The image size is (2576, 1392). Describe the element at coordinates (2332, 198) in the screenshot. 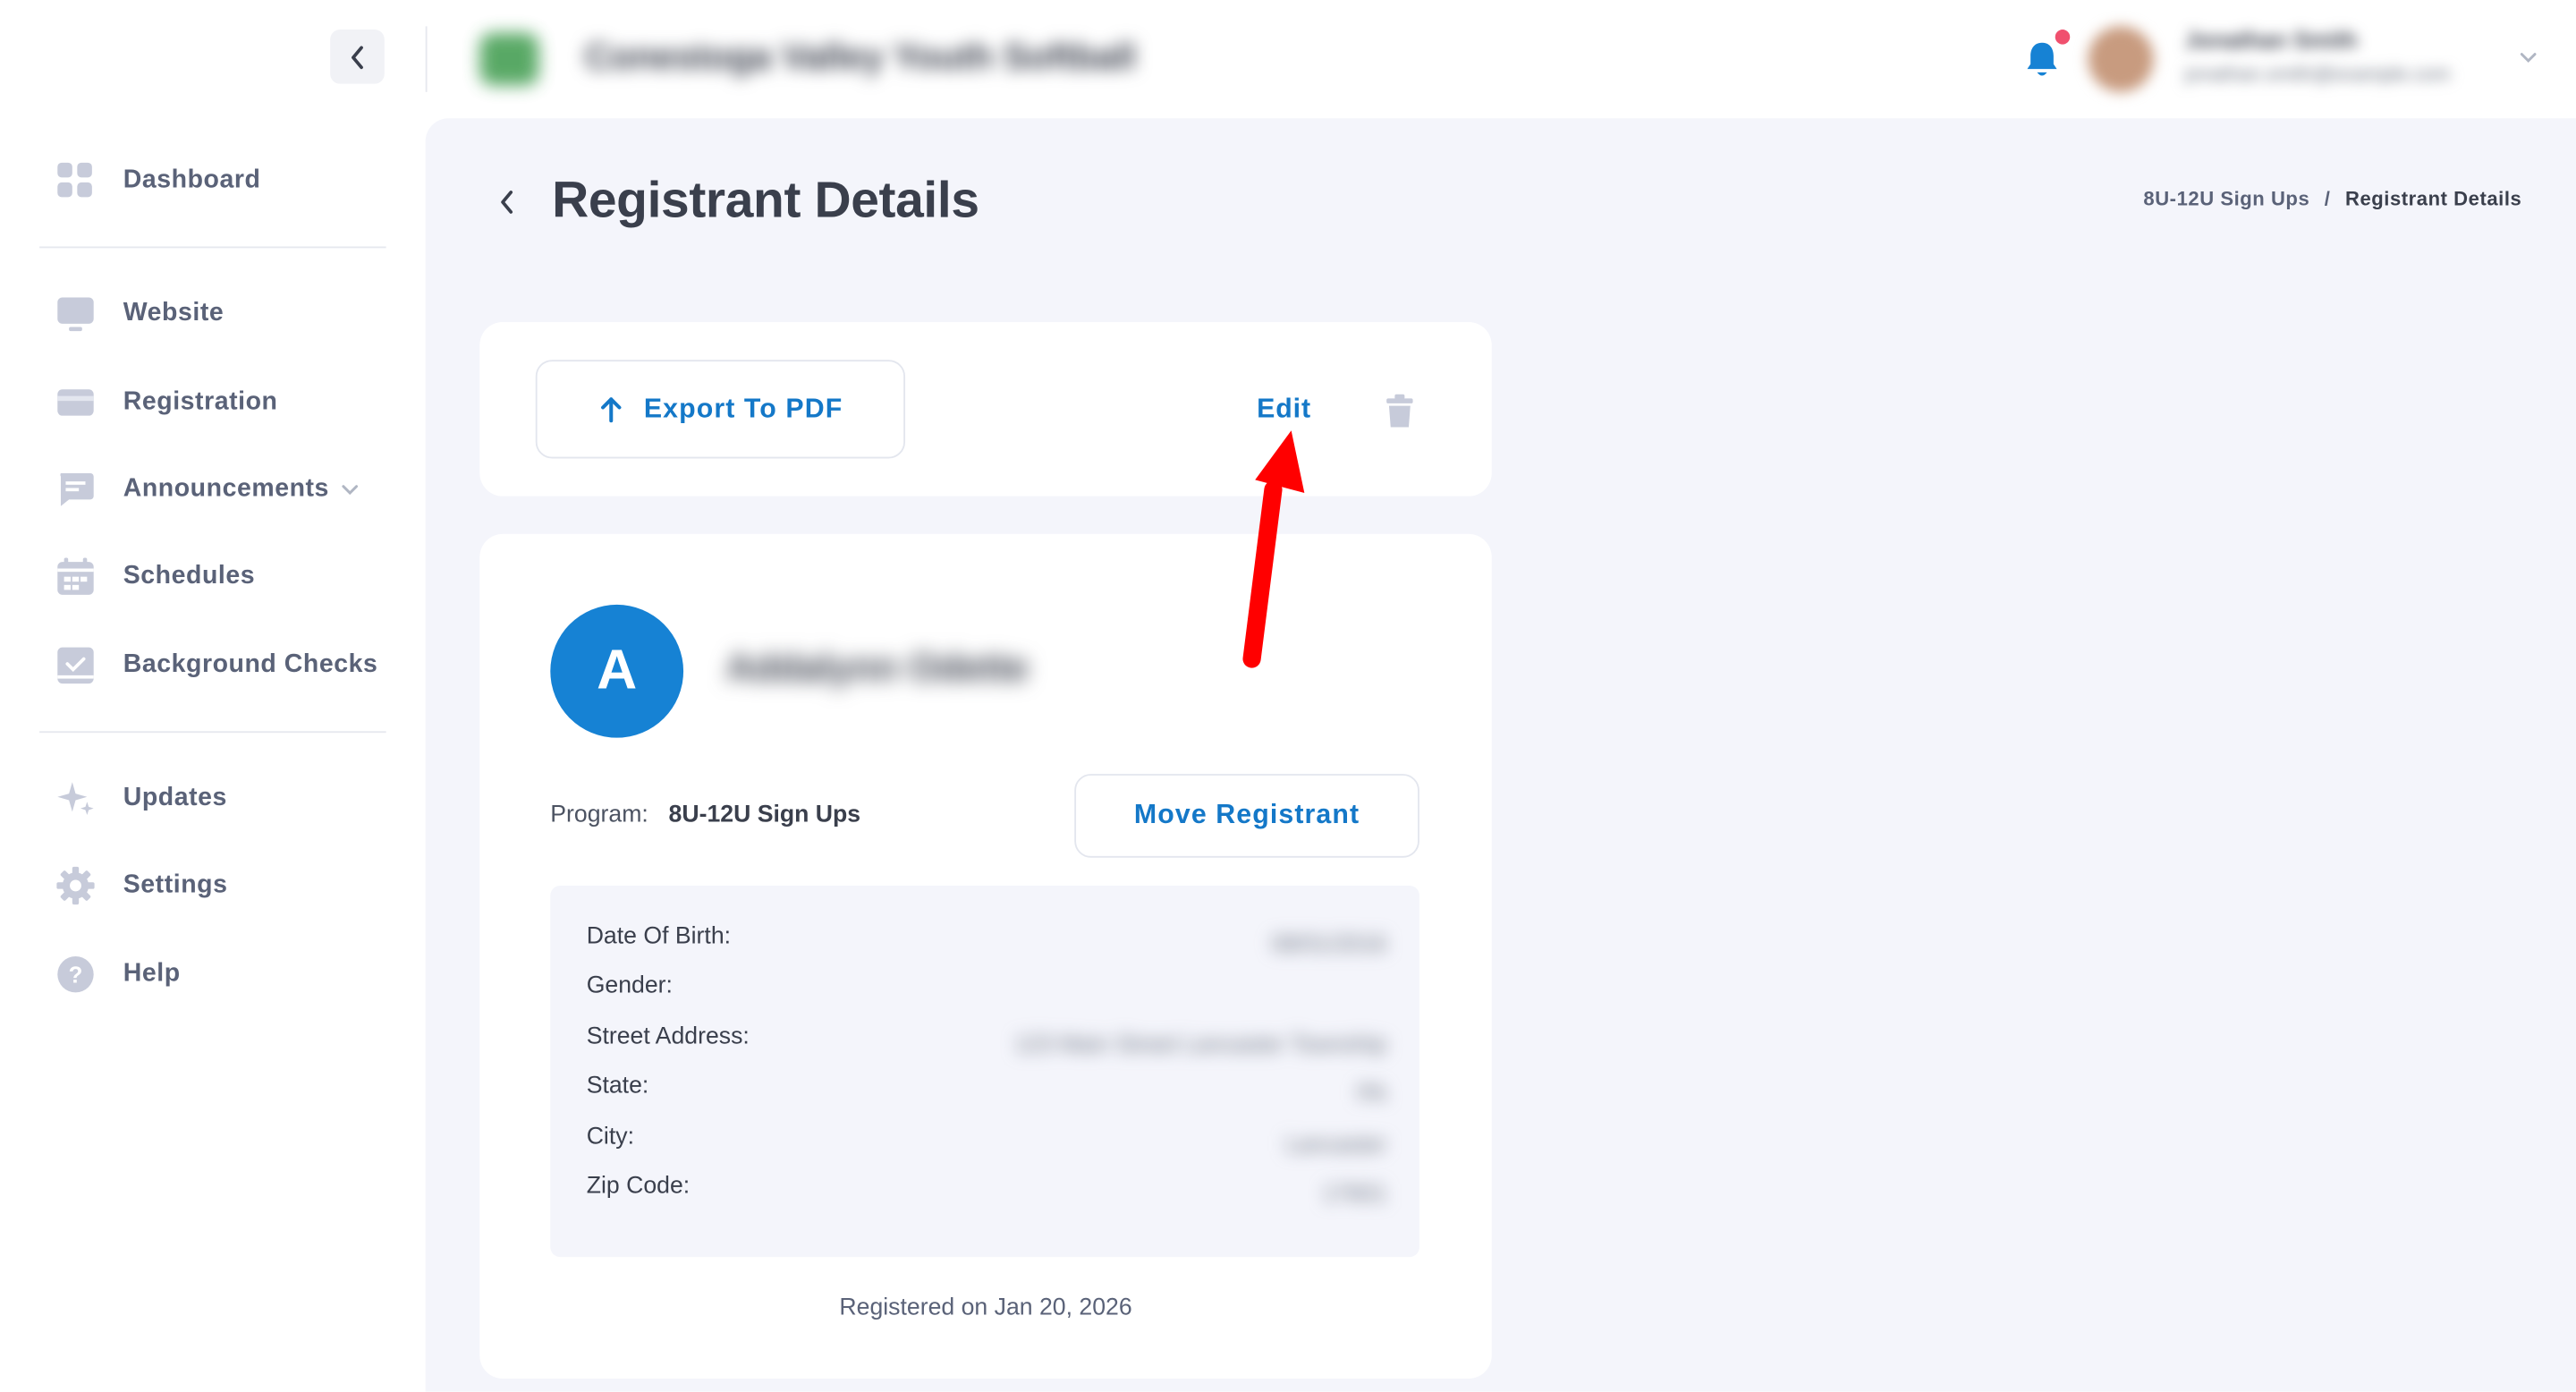

I see `breadcrumb: 8U-12U Sign Ups / Registrant Details` at that location.